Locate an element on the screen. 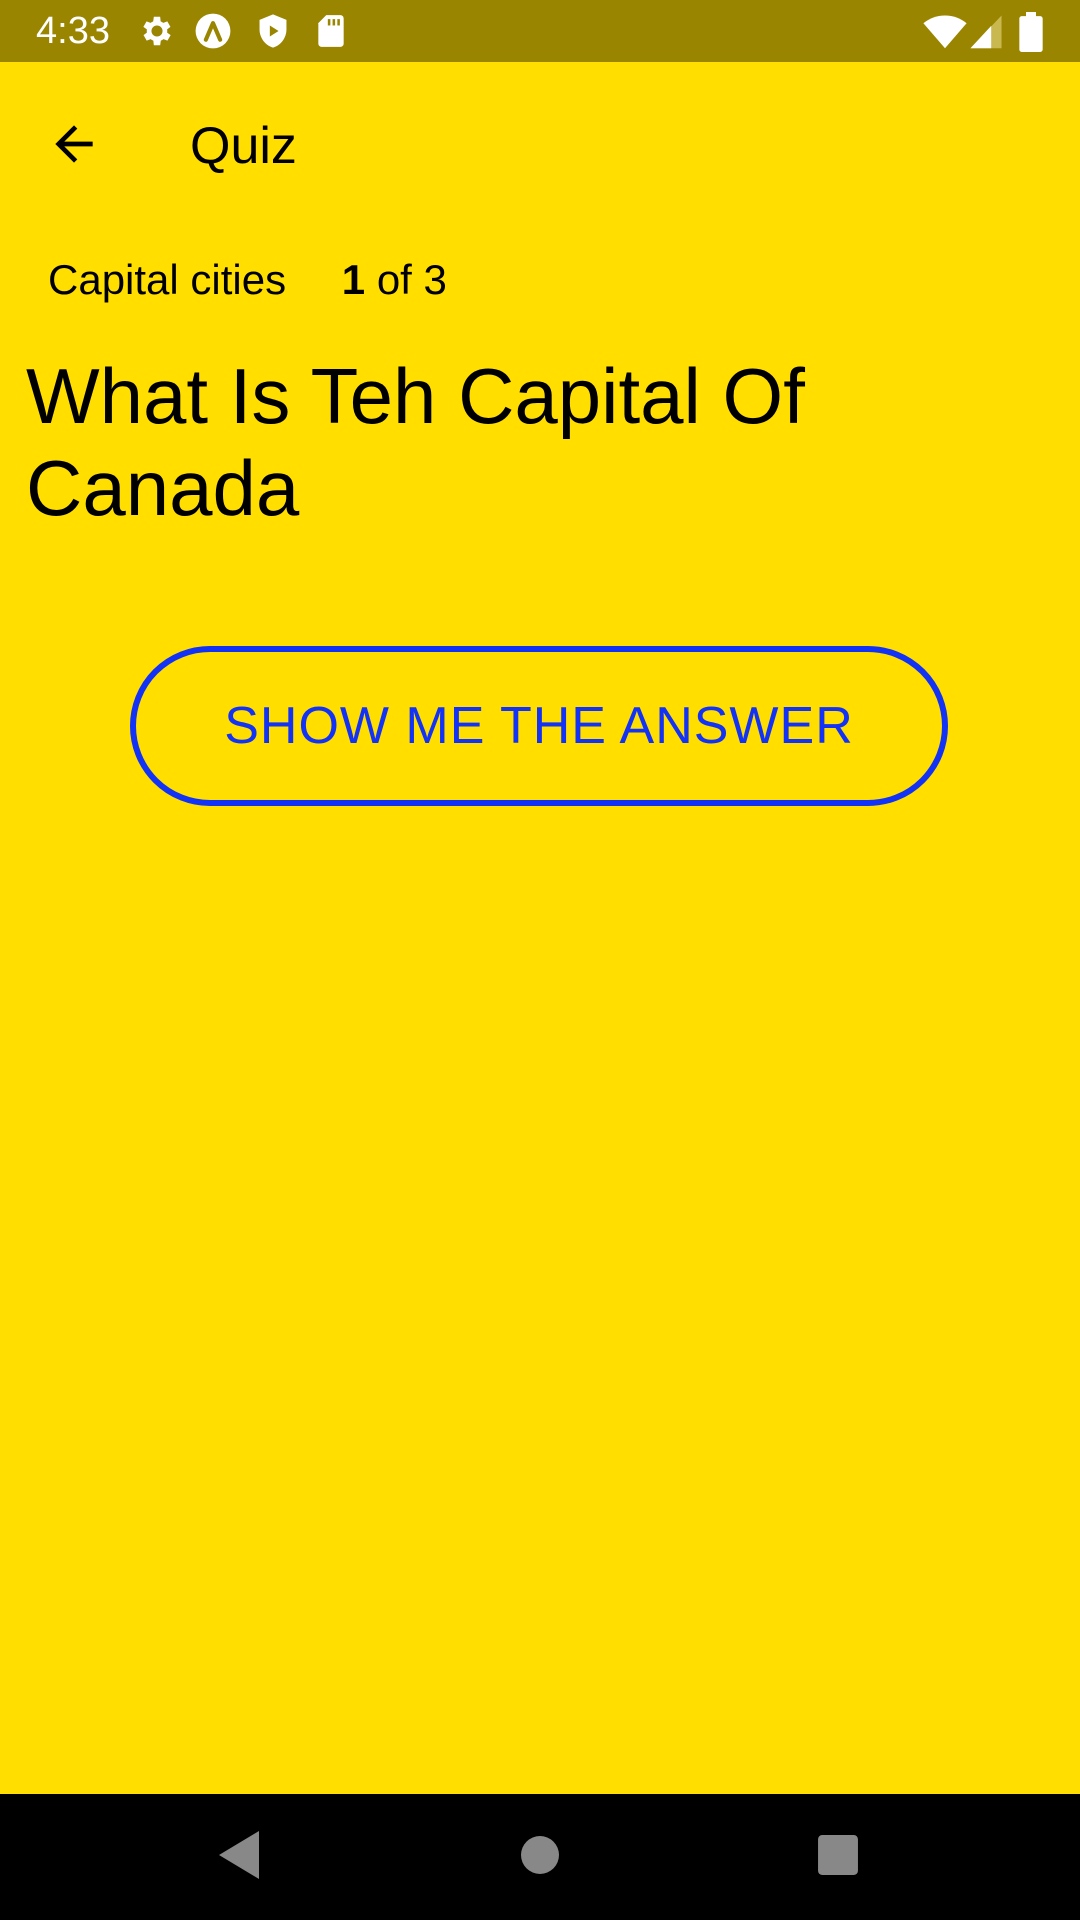 Image resolution: width=1080 pixels, height=1920 pixels. question-text: What Is Teh Capital Of Canada is located at coordinates (415, 442).